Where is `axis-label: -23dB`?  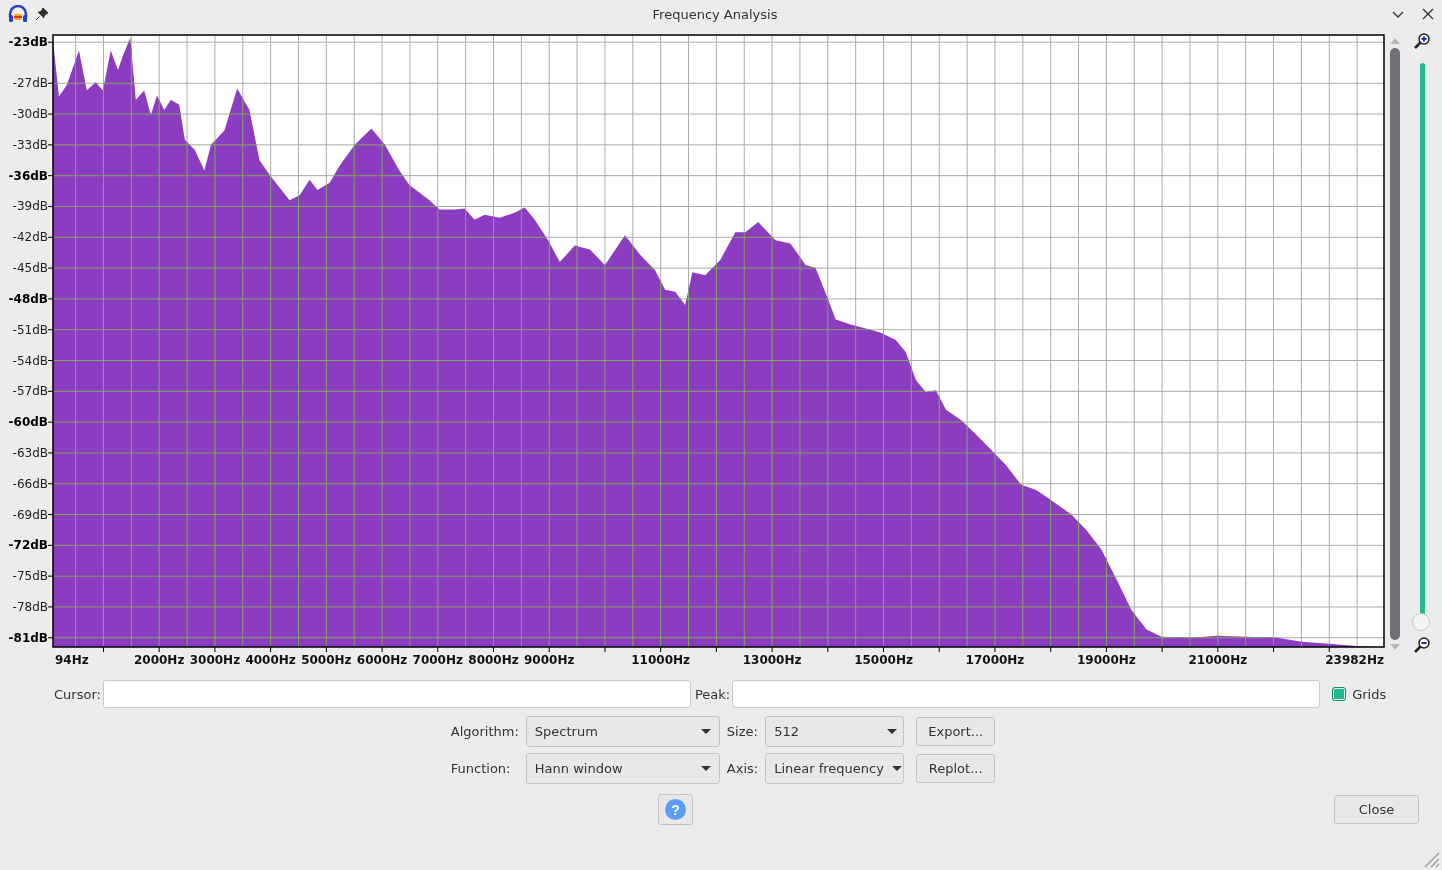
axis-label: -23dB is located at coordinates (28, 42).